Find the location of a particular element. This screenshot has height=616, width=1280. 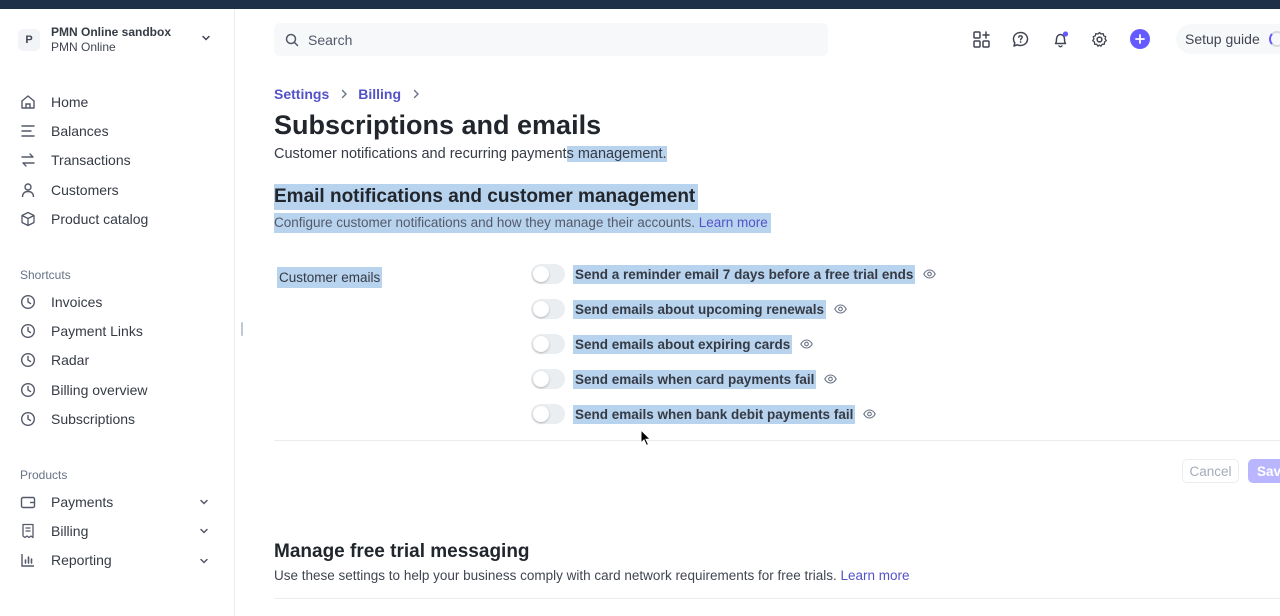

breadcrumb-settings: Settings is located at coordinates (301, 94).